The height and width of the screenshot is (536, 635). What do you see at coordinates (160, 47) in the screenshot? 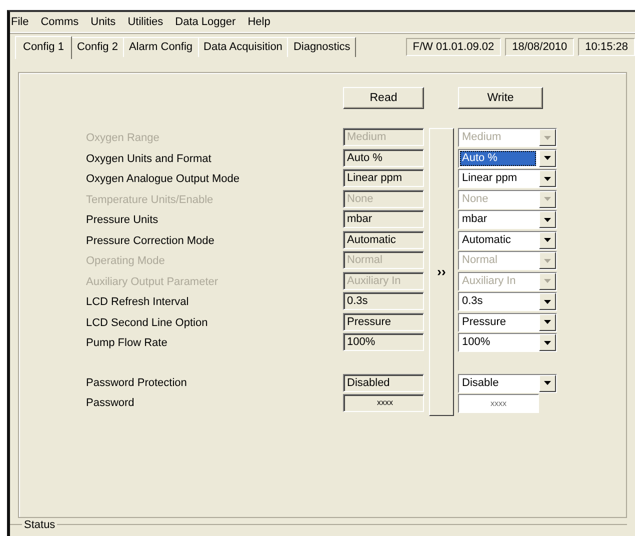
I see `tab: Alarm Config` at bounding box center [160, 47].